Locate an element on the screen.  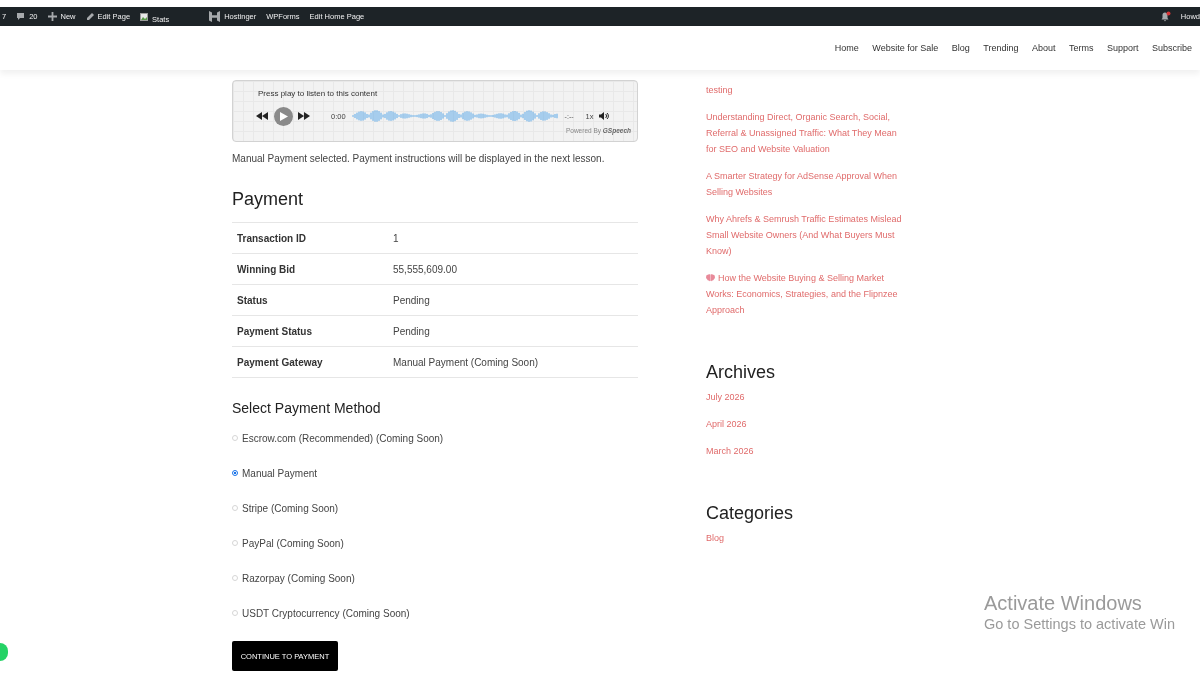
section-heading: Select Payment Method is located at coordinates (307, 408).